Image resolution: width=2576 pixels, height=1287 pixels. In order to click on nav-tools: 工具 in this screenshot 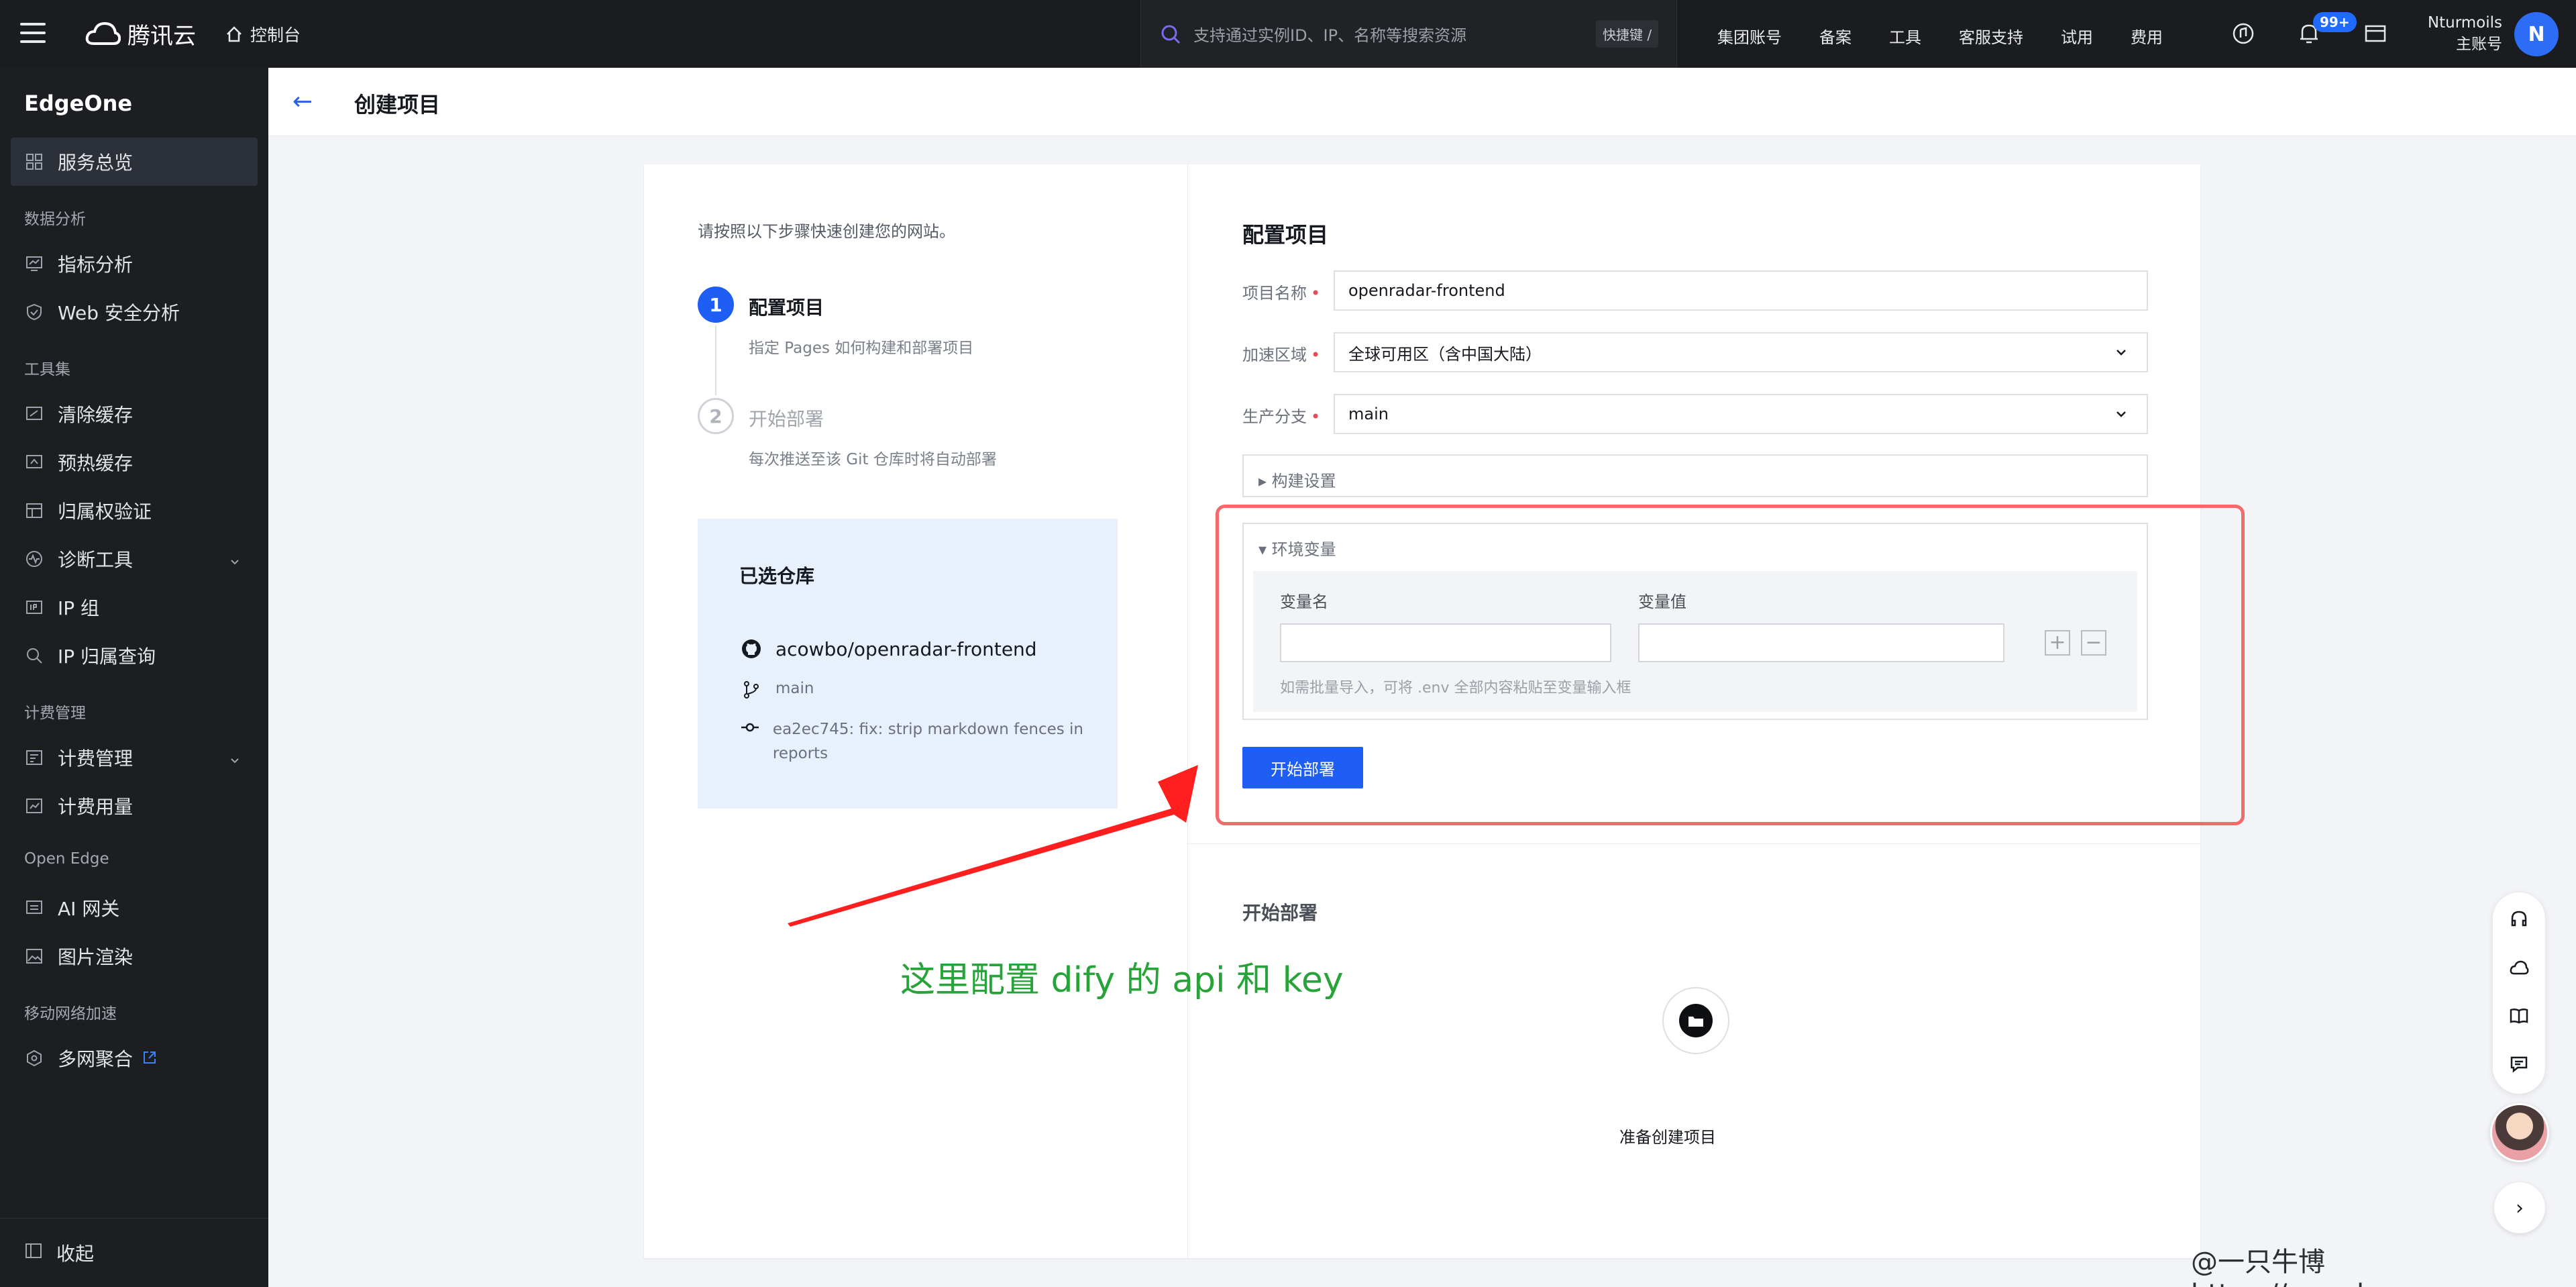, I will do `click(1905, 36)`.